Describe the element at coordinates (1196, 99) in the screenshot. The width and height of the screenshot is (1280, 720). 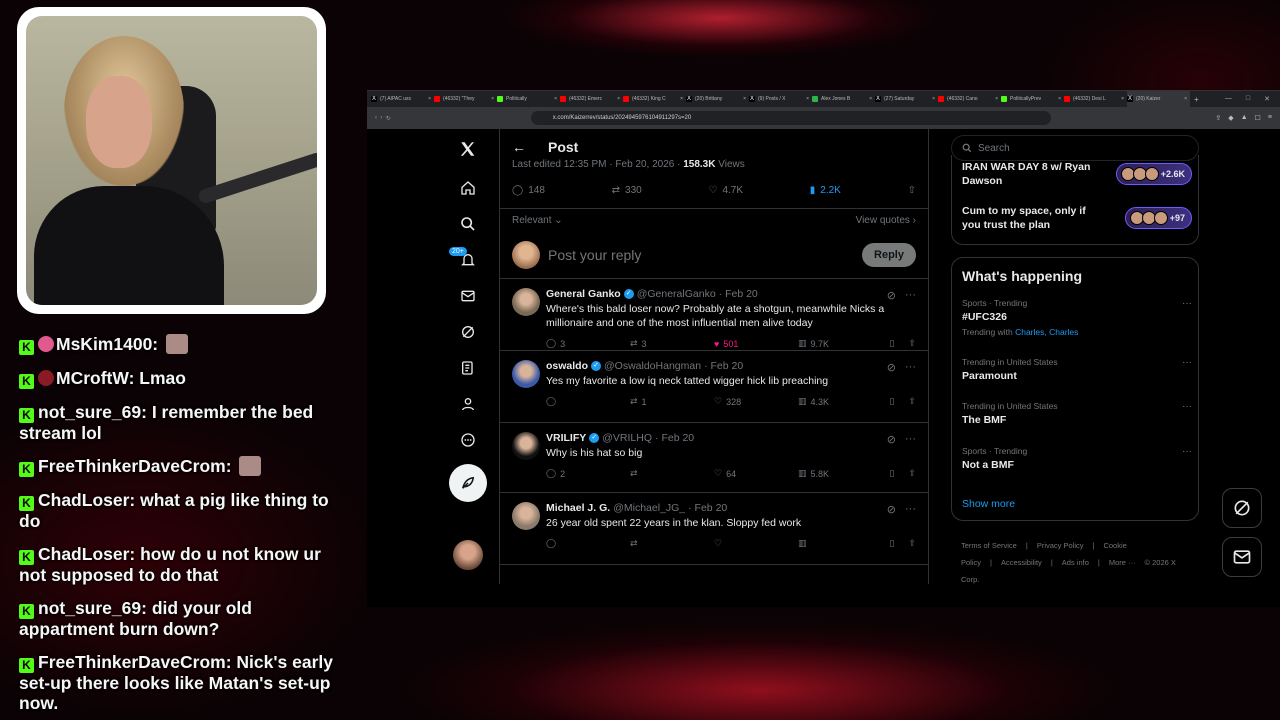
I see `new-tab-icon: +` at that location.